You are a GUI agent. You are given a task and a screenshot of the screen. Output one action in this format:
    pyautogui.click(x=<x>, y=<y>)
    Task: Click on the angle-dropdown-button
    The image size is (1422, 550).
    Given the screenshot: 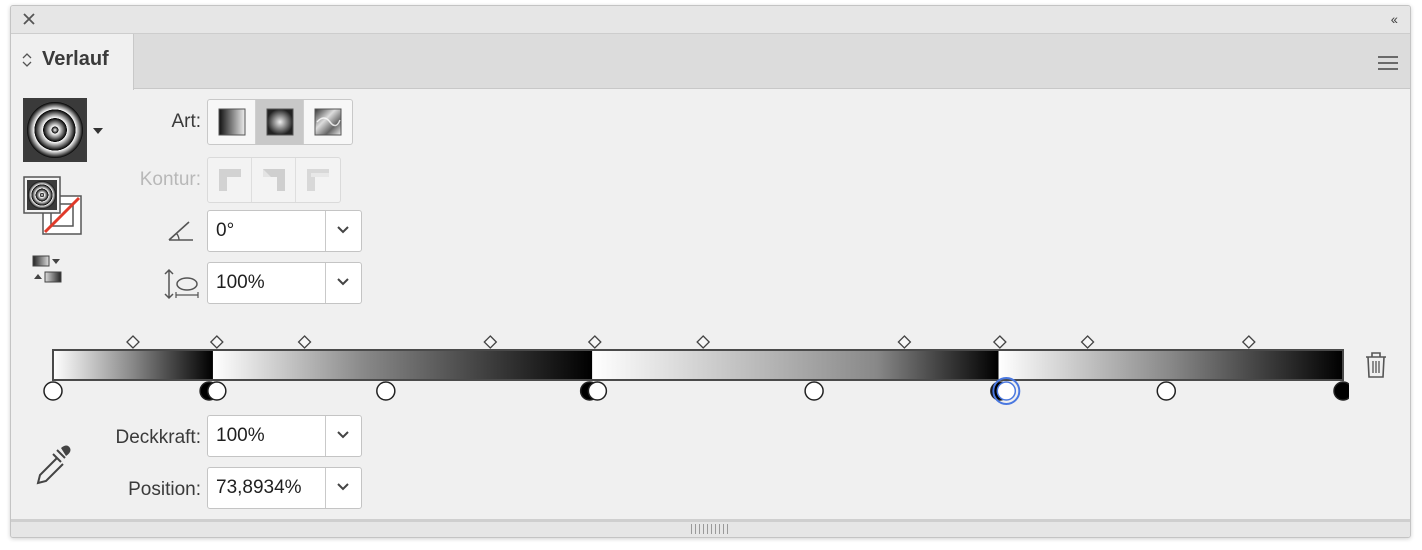 What is the action you would take?
    pyautogui.click(x=343, y=231)
    